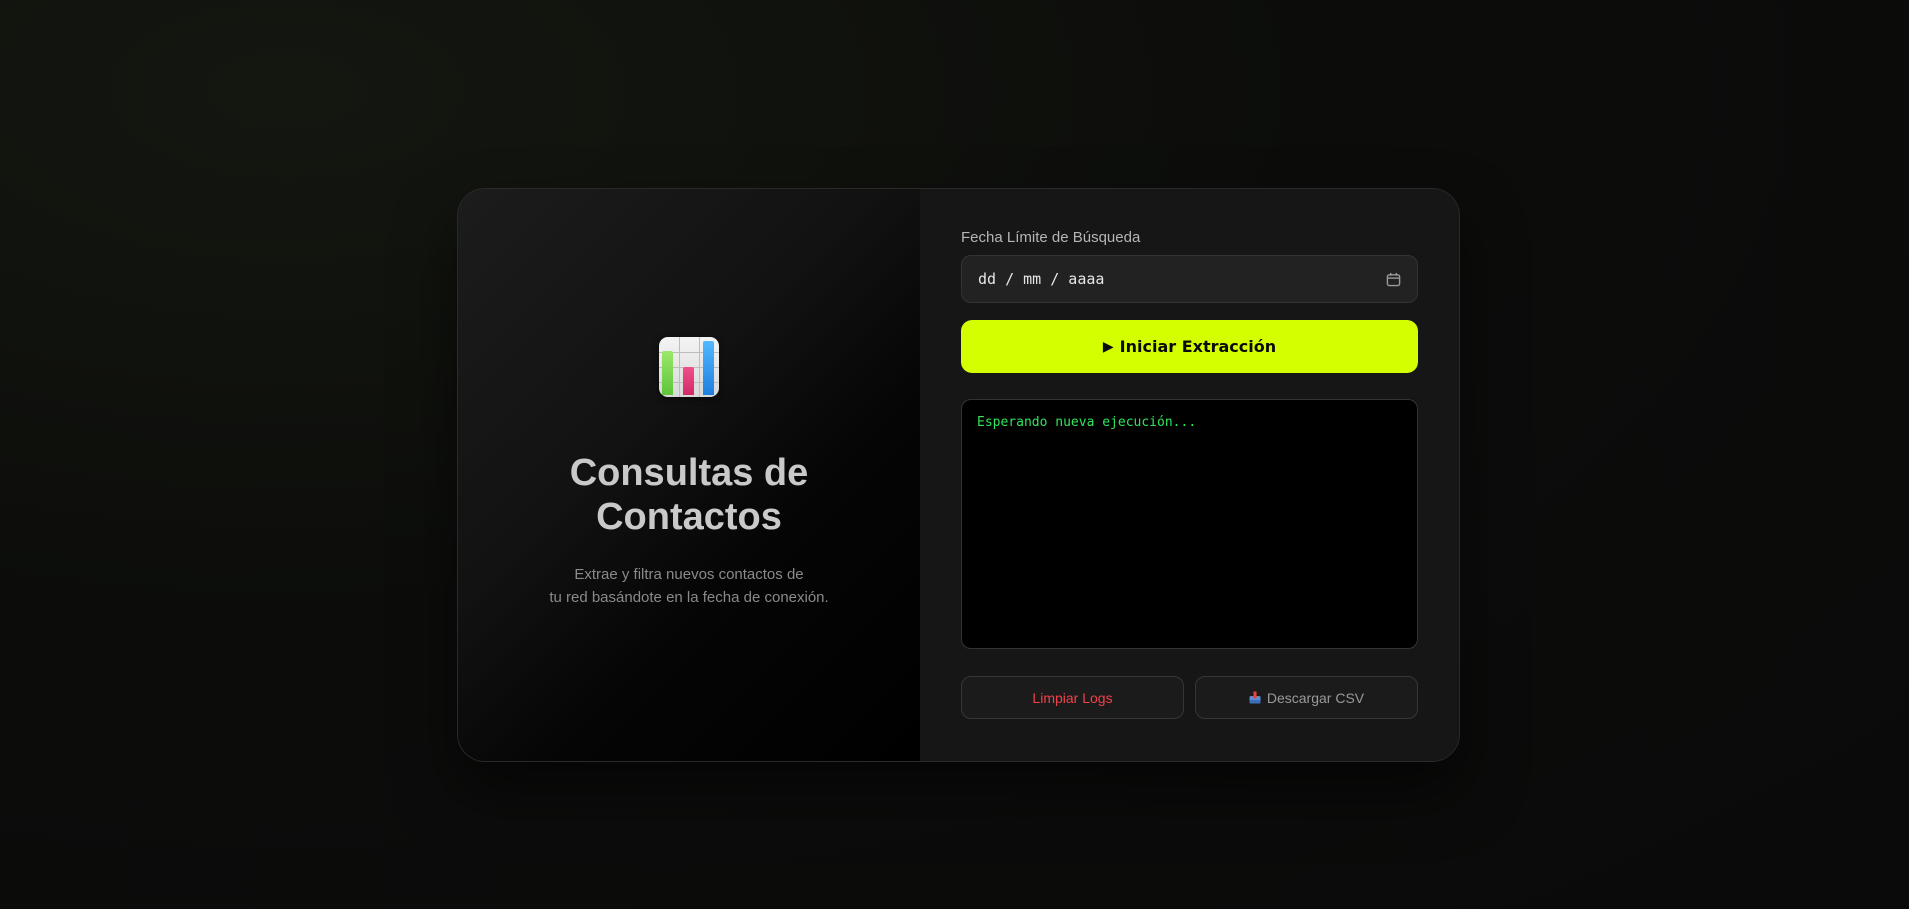 The image size is (1909, 909). Describe the element at coordinates (689, 574) in the screenshot. I see `description-line1: Extrae y filtra nuevos contactos de` at that location.